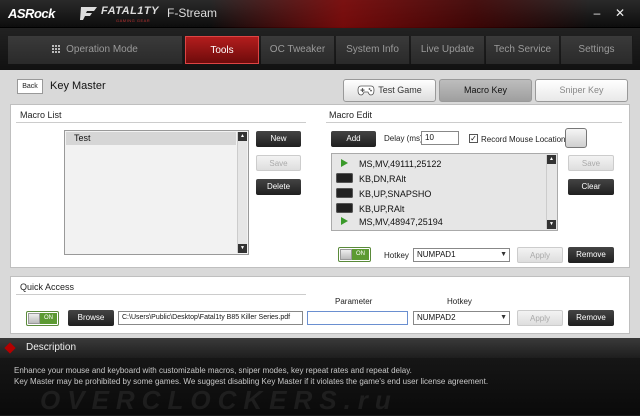 This screenshot has width=640, height=416. I want to click on step-text: KB,DN,RAlt, so click(383, 179).